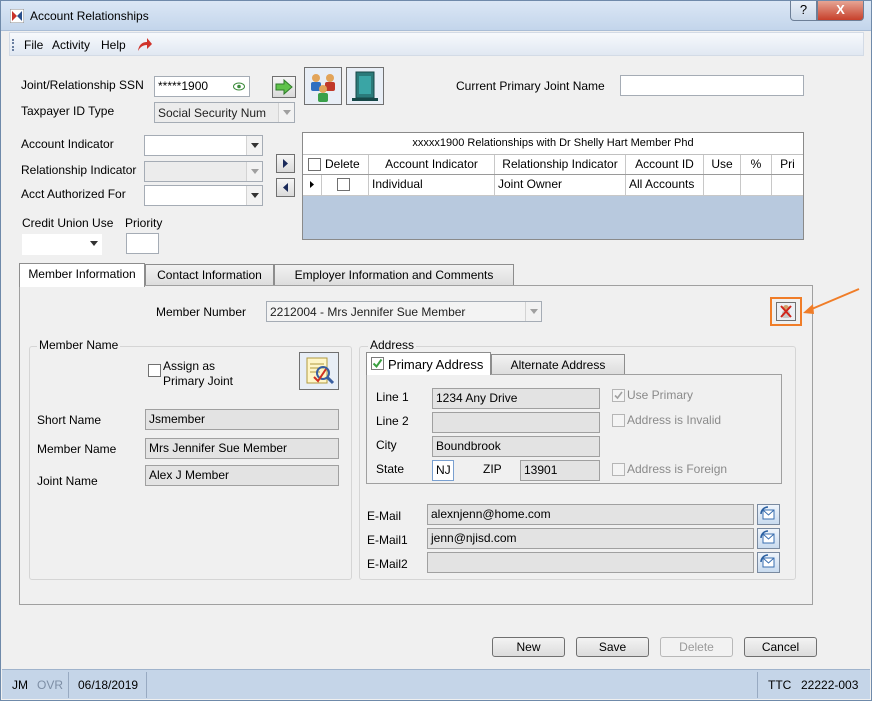 This screenshot has width=872, height=701. What do you see at coordinates (113, 45) in the screenshot?
I see `menu-help: Help` at bounding box center [113, 45].